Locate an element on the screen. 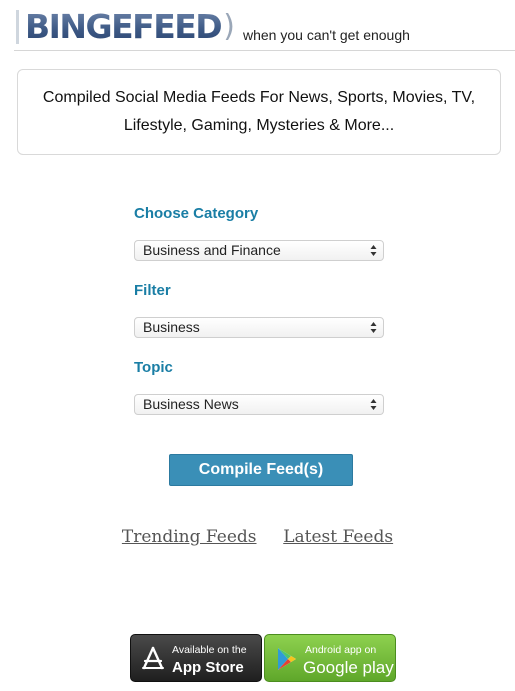 The height and width of the screenshot is (691, 515). app-store-big-text: App Store is located at coordinates (208, 667).